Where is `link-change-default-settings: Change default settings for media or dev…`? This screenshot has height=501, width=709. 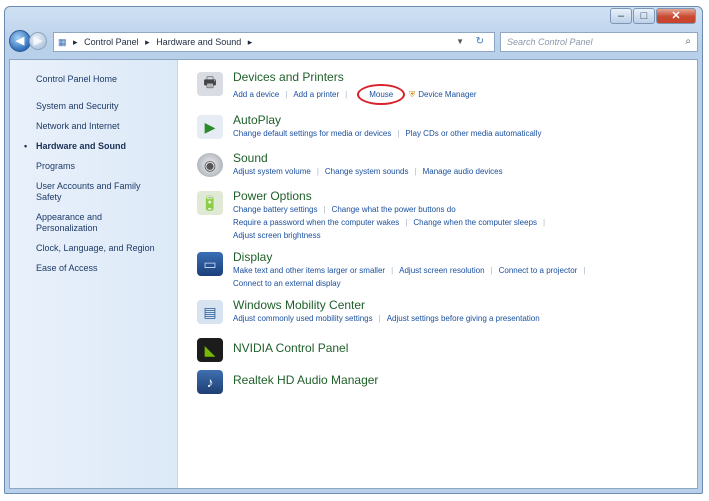
link-change-default-settings: Change default settings for media or dev… is located at coordinates (312, 133).